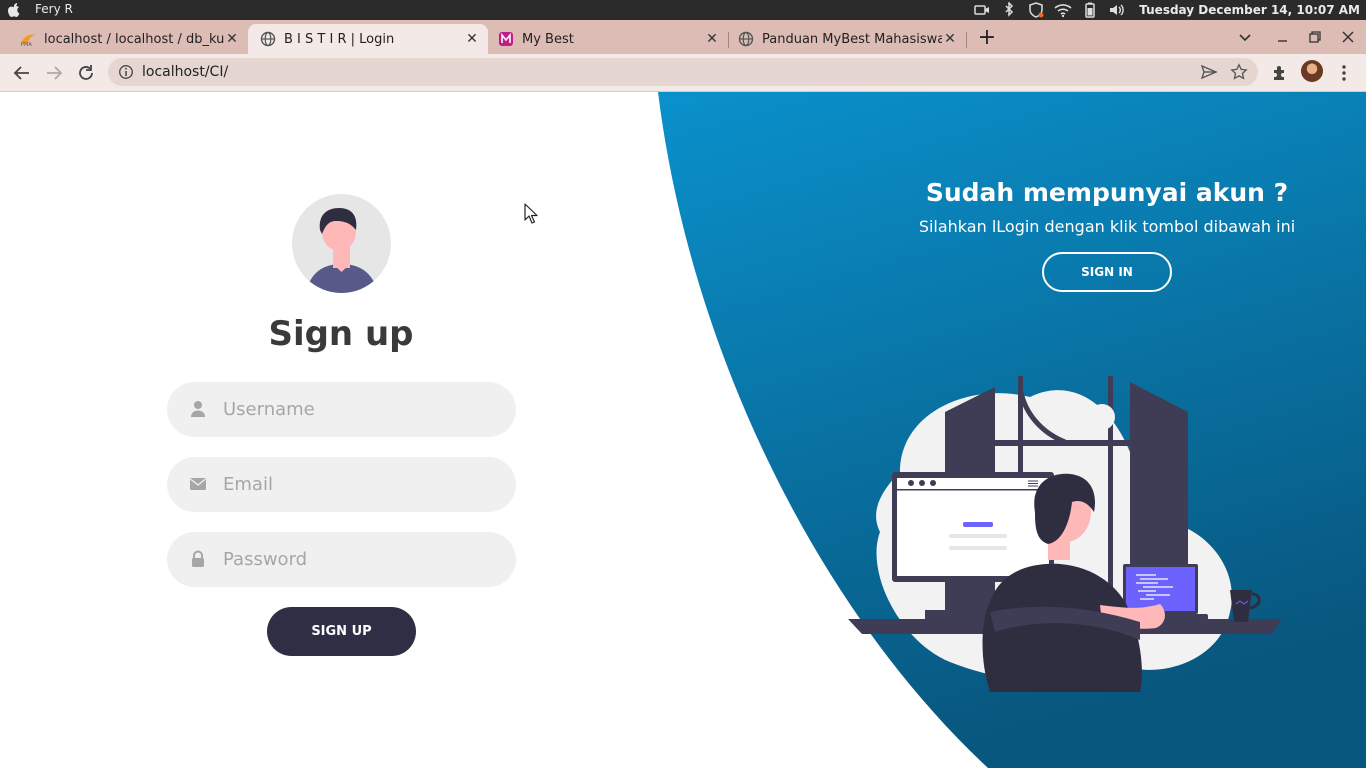 Image resolution: width=1366 pixels, height=768 pixels. I want to click on tab-separator, so click(966, 40).